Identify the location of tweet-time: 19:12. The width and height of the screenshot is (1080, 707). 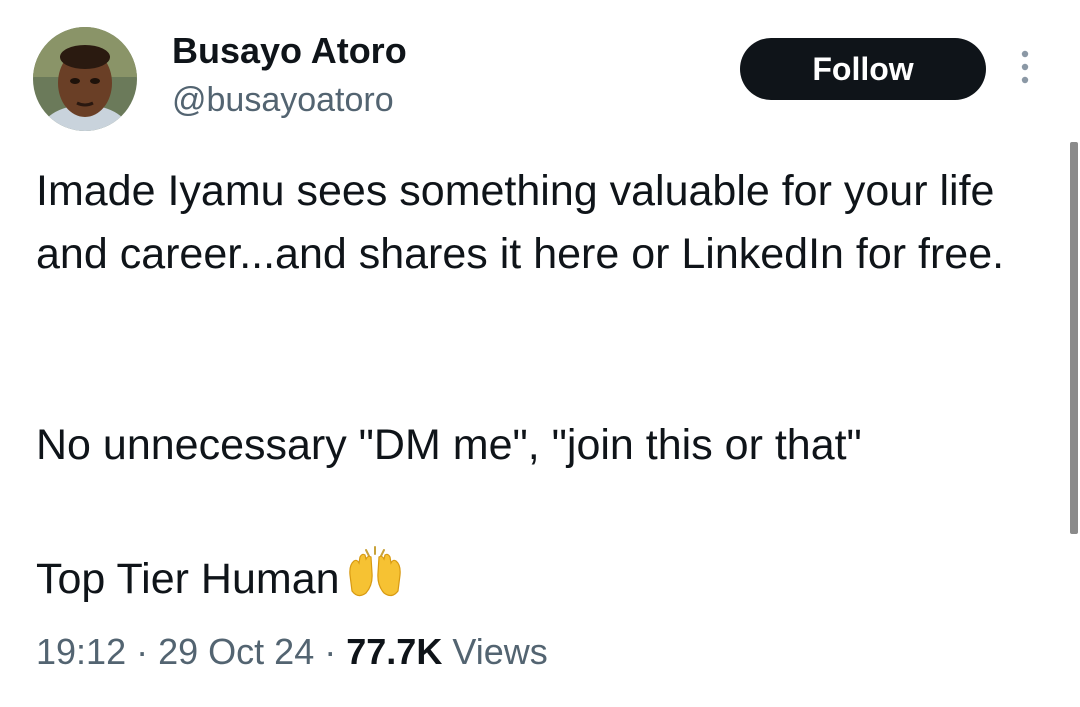
(81, 651).